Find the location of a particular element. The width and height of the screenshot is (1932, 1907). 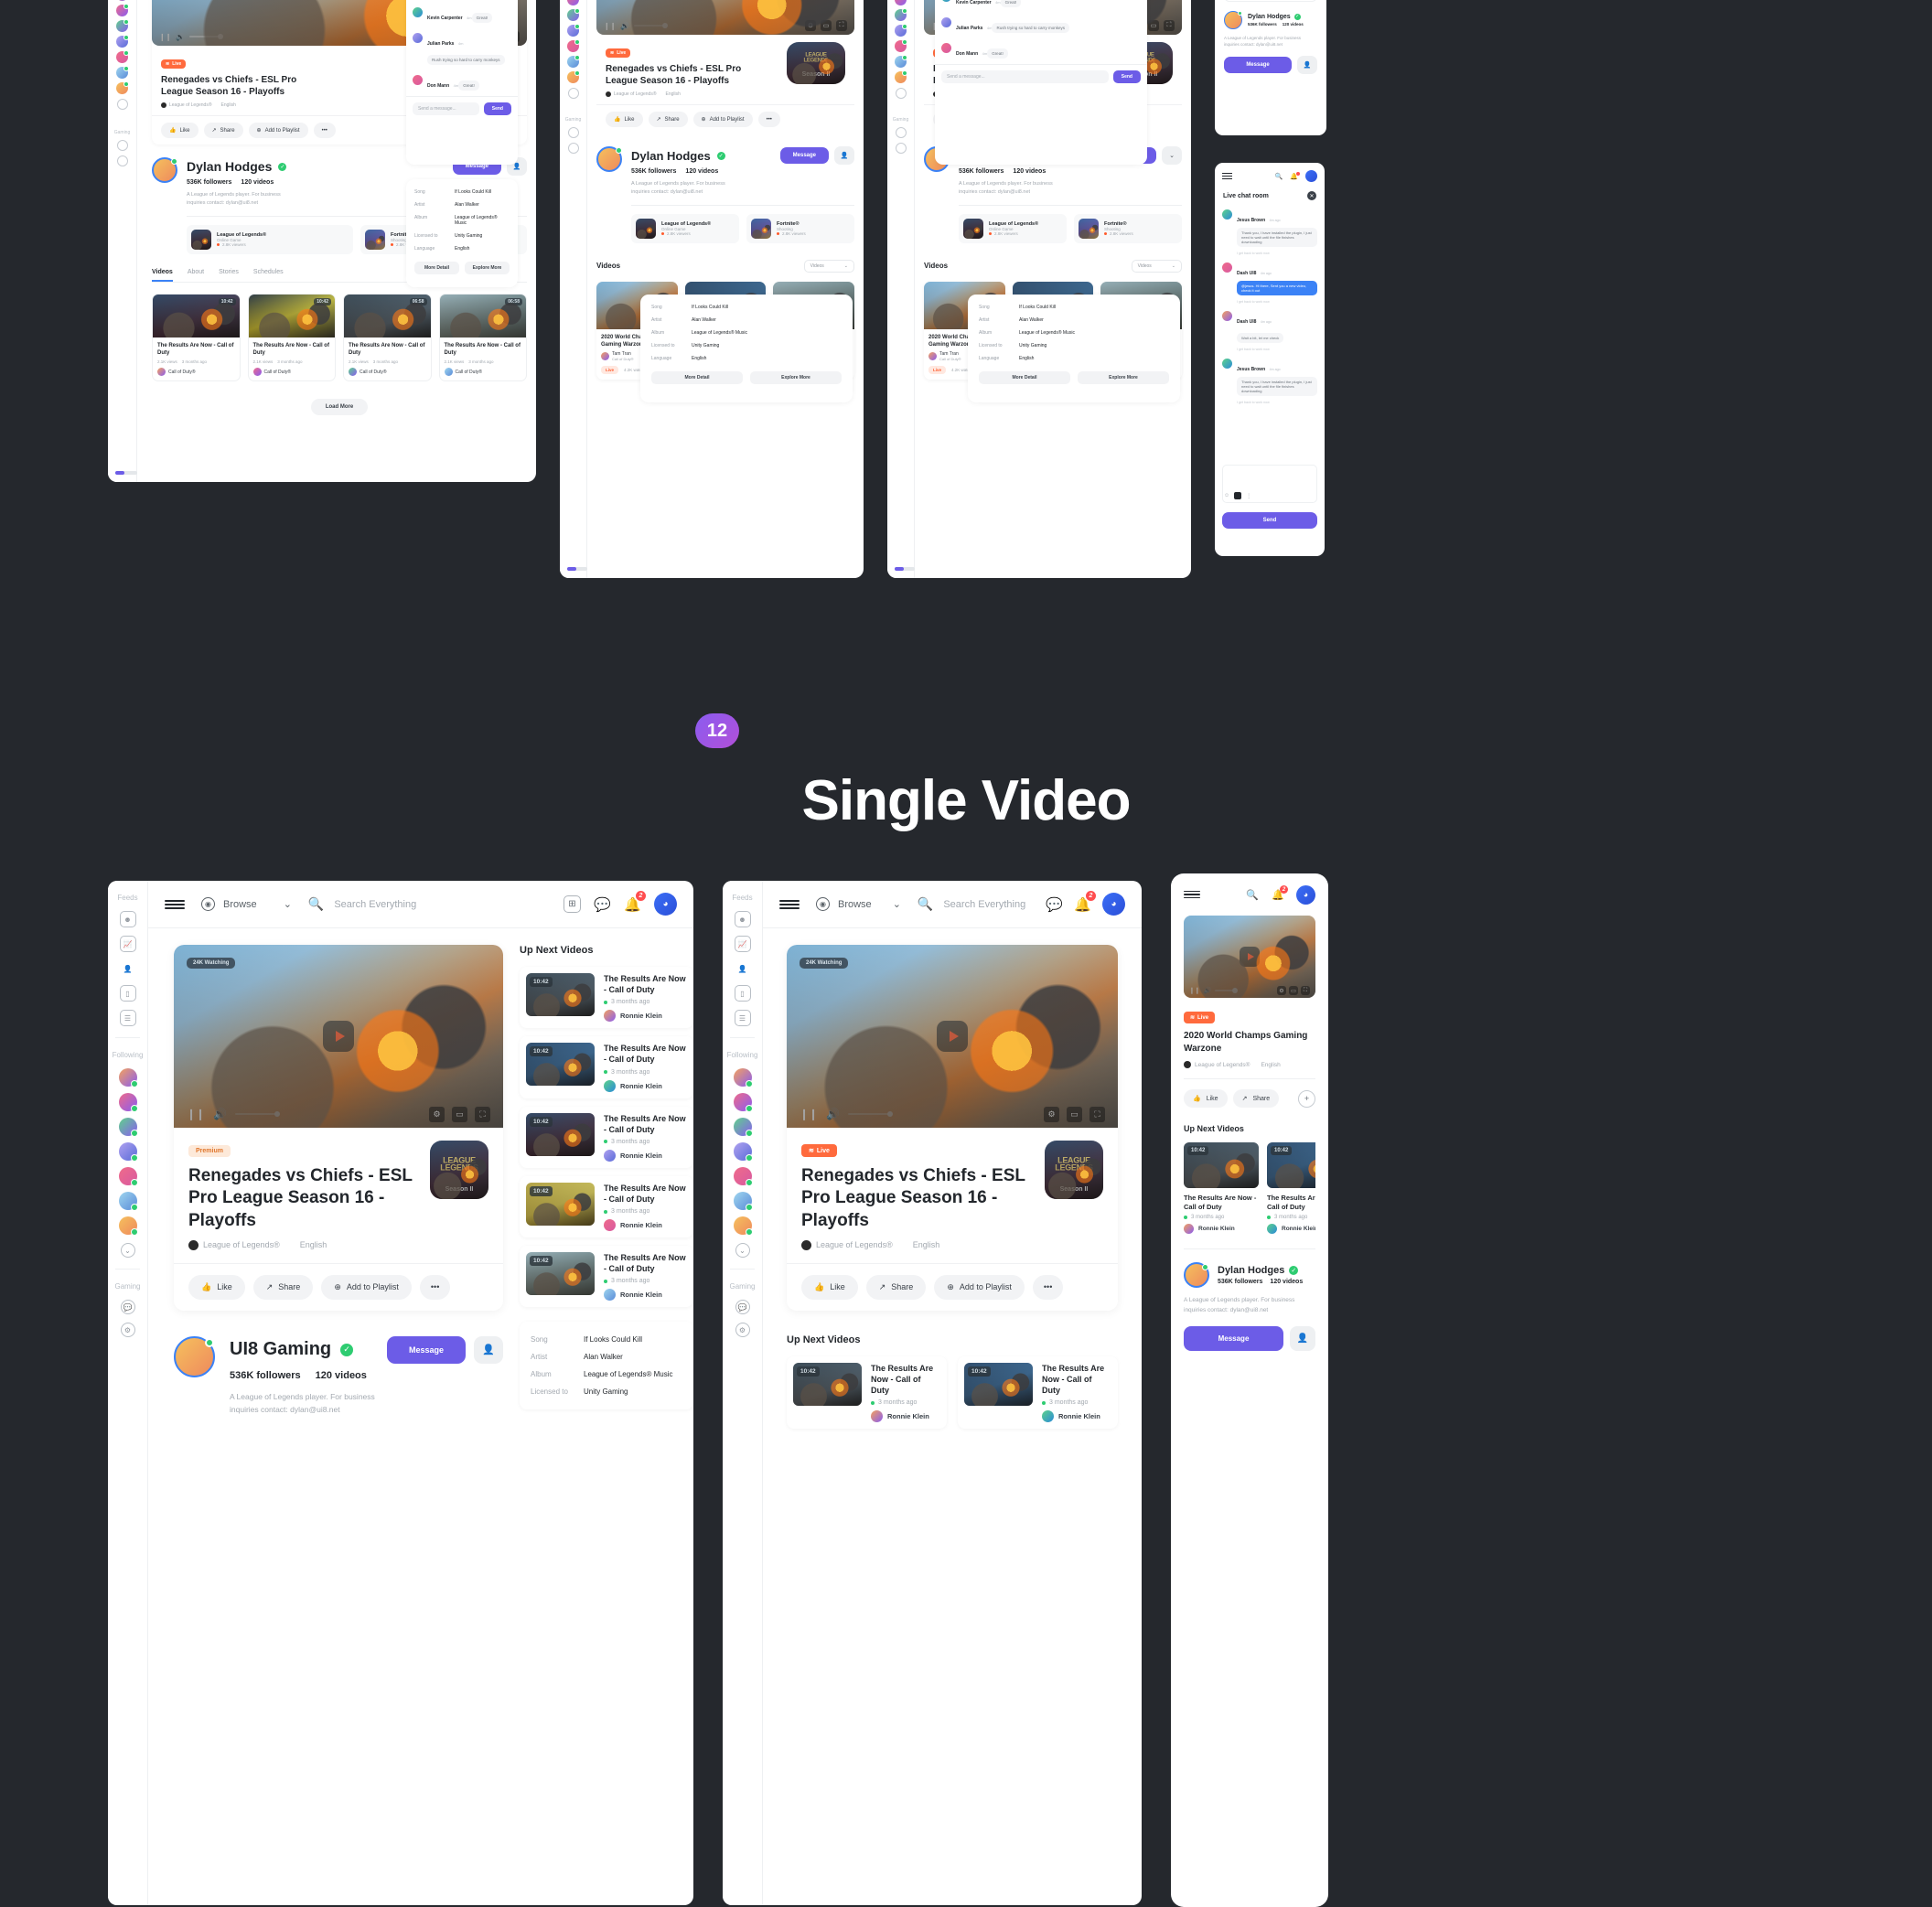

robot-icon: ☻ is located at coordinates (127, 919).